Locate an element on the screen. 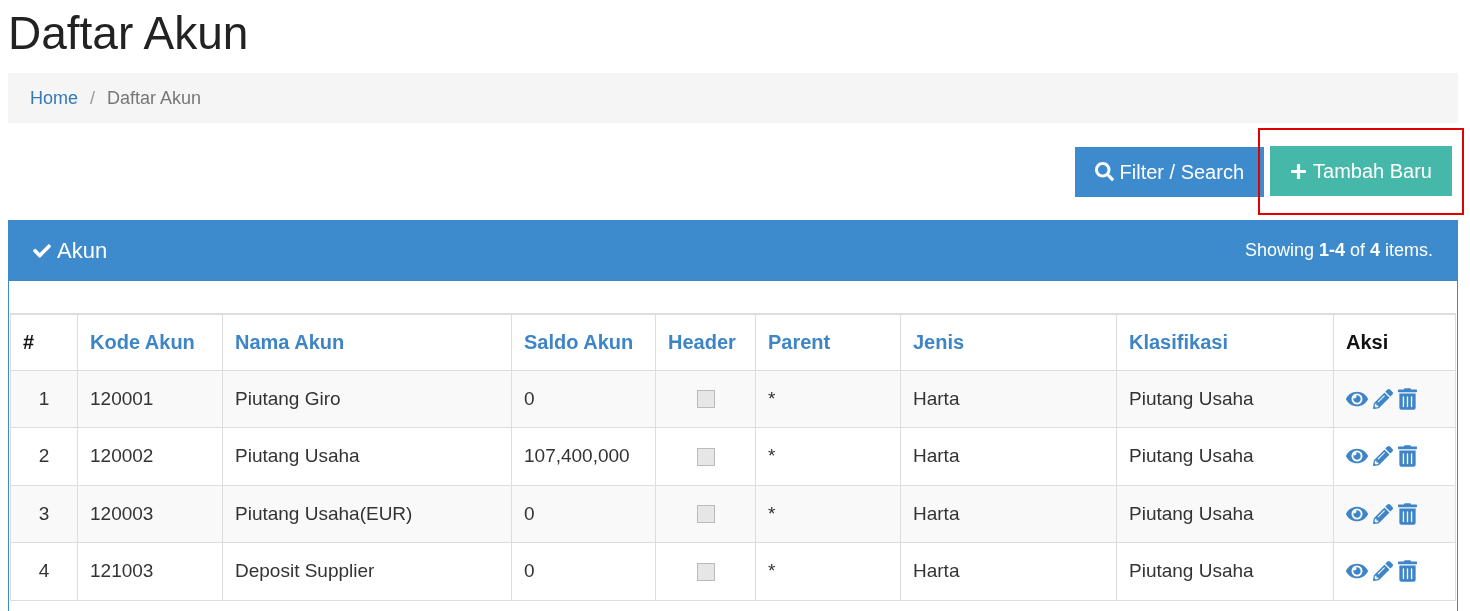 The height and width of the screenshot is (611, 1470). table-cell: 4 is located at coordinates (44, 571).